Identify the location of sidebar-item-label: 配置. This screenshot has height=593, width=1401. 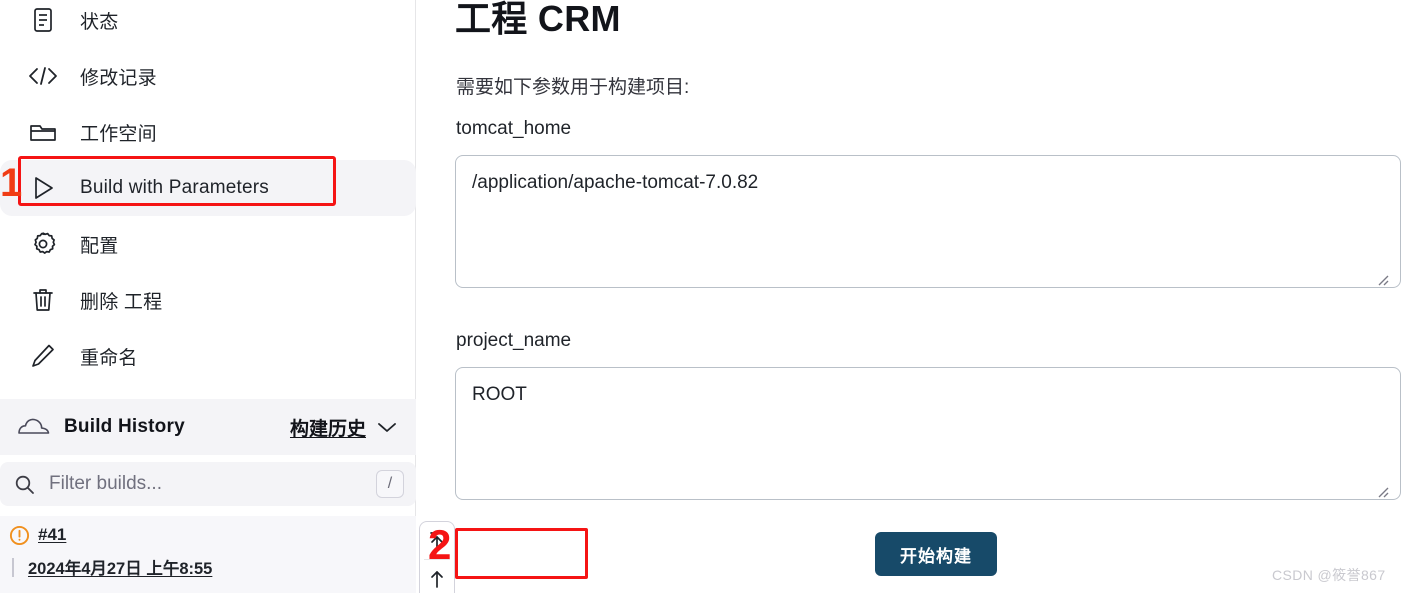
(99, 246).